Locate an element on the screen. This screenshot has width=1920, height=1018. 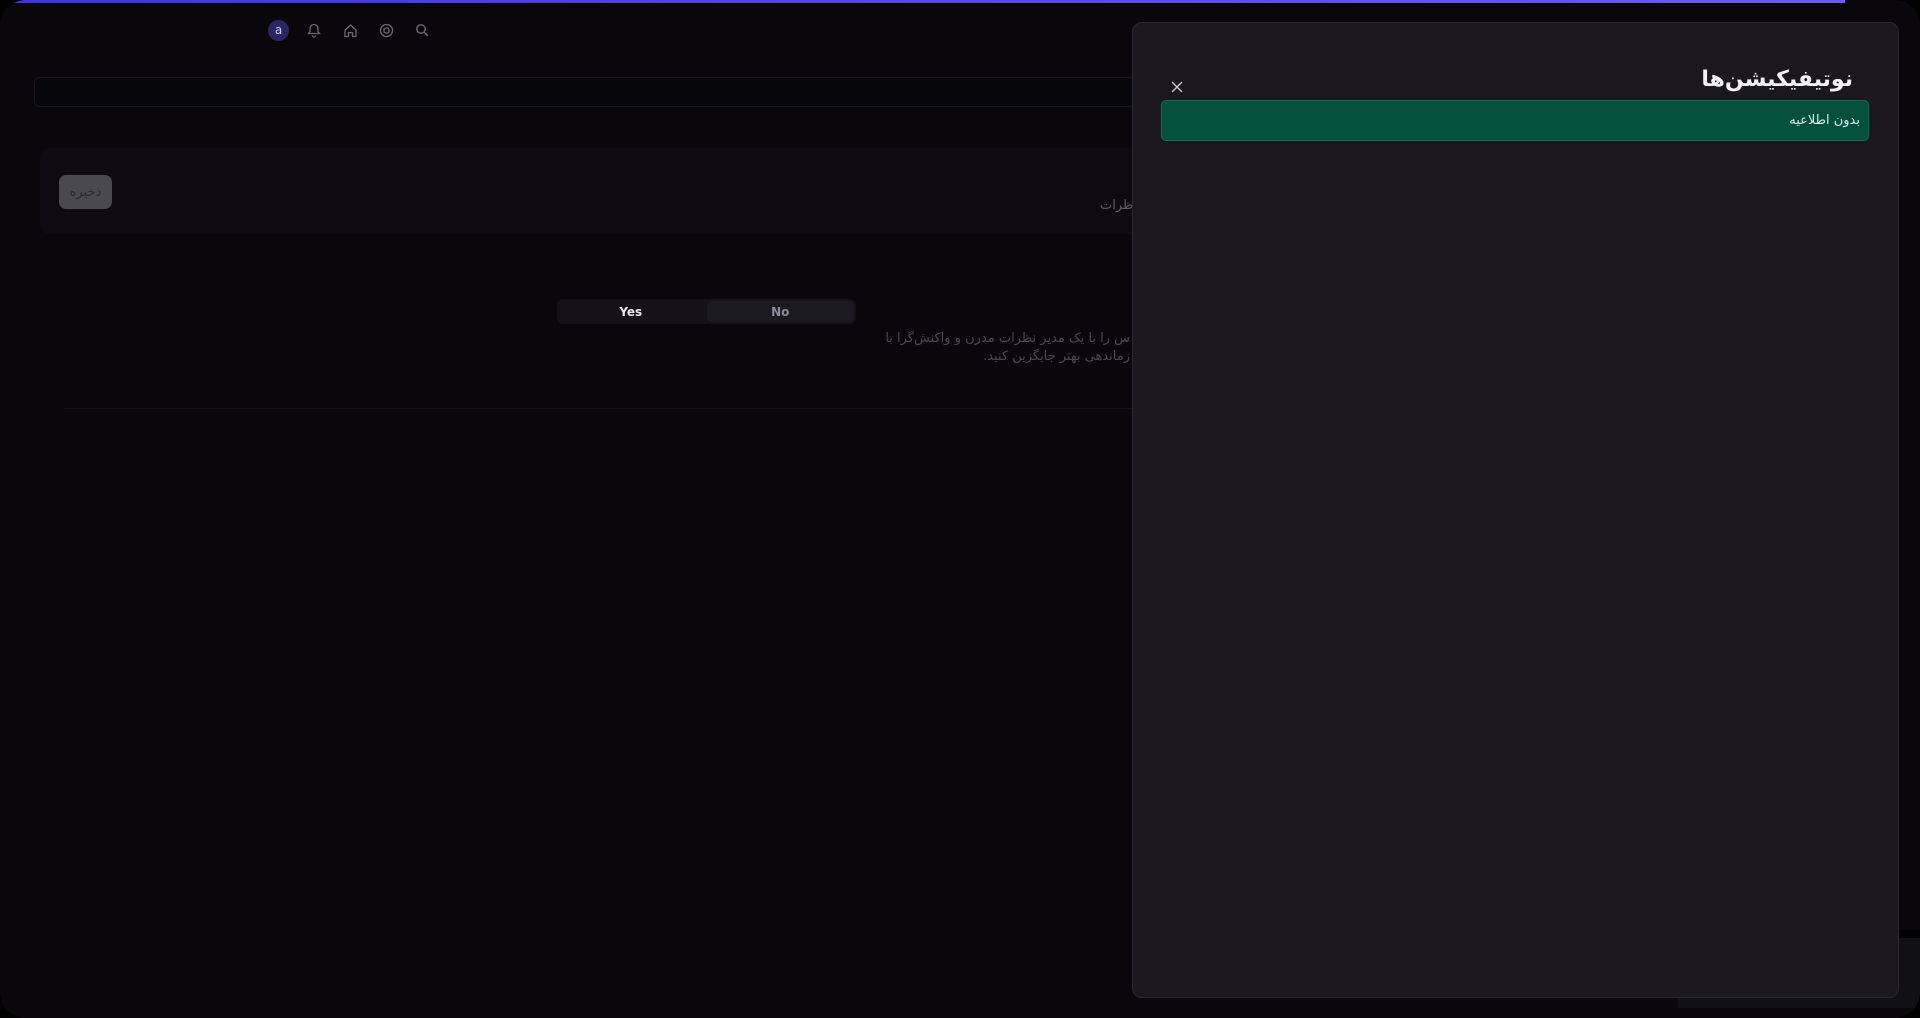
page-search-bar is located at coordinates (585, 92).